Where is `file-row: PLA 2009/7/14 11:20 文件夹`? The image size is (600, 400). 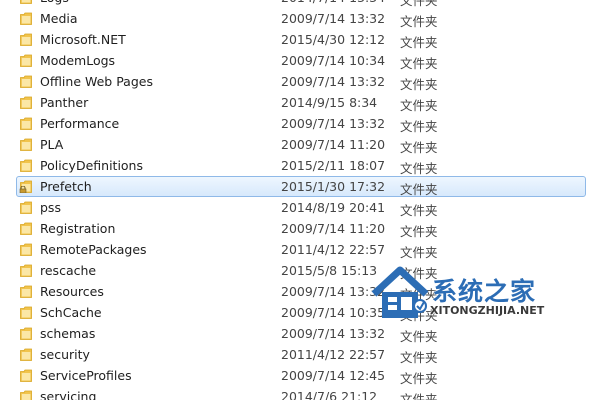
file-row: PLA 2009/7/14 11:20 文件夹 is located at coordinates (301, 144).